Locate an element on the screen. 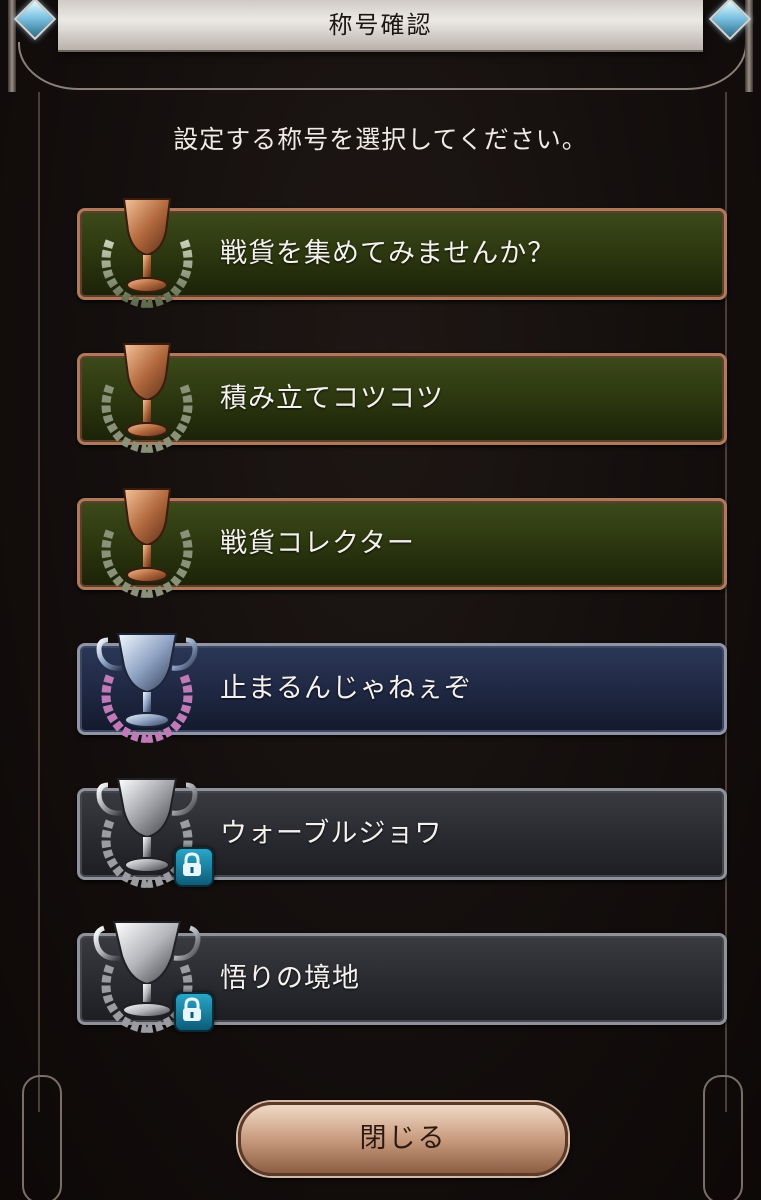 This screenshot has height=1200, width=761. title-label: 戦貨を集めてみませんか？ is located at coordinates (388, 253).